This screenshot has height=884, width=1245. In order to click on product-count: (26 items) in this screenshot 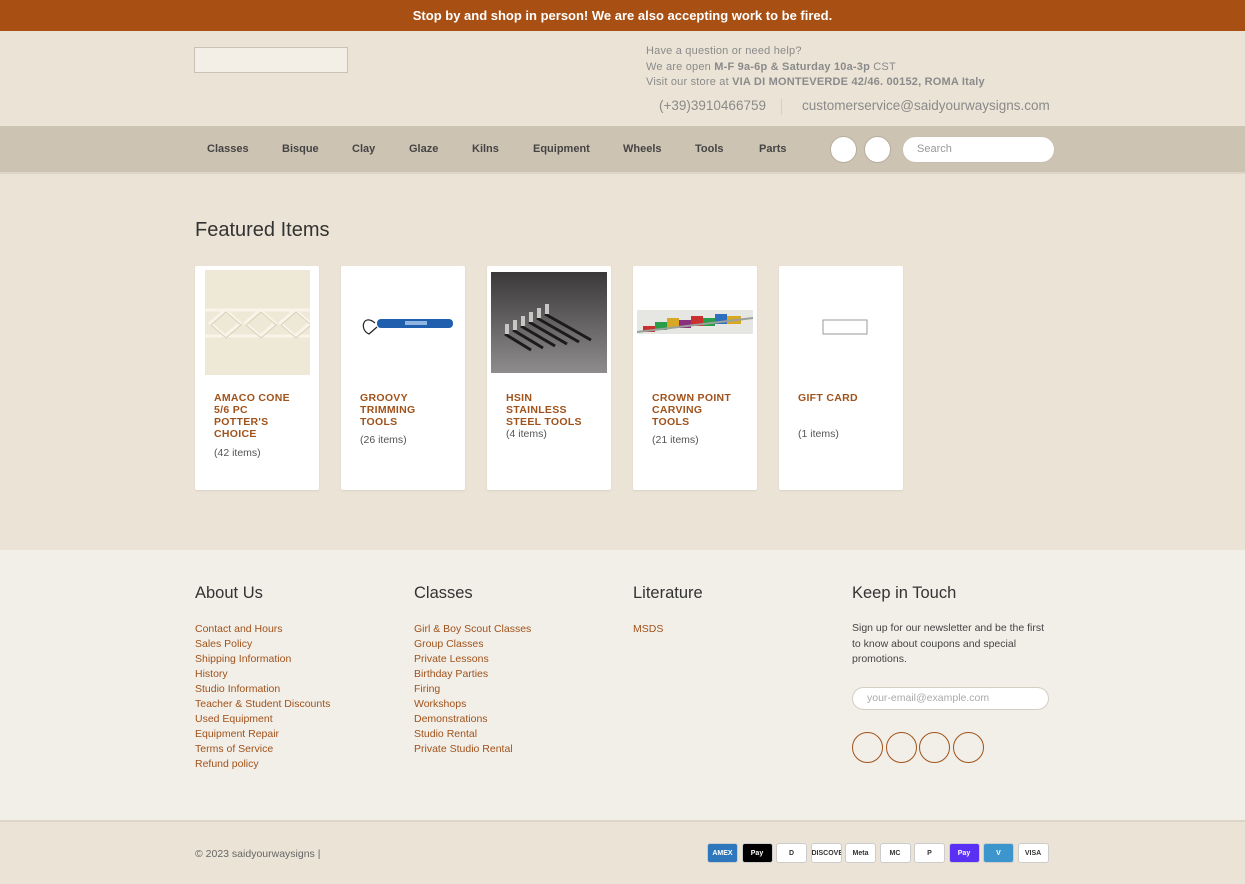, I will do `click(383, 440)`.